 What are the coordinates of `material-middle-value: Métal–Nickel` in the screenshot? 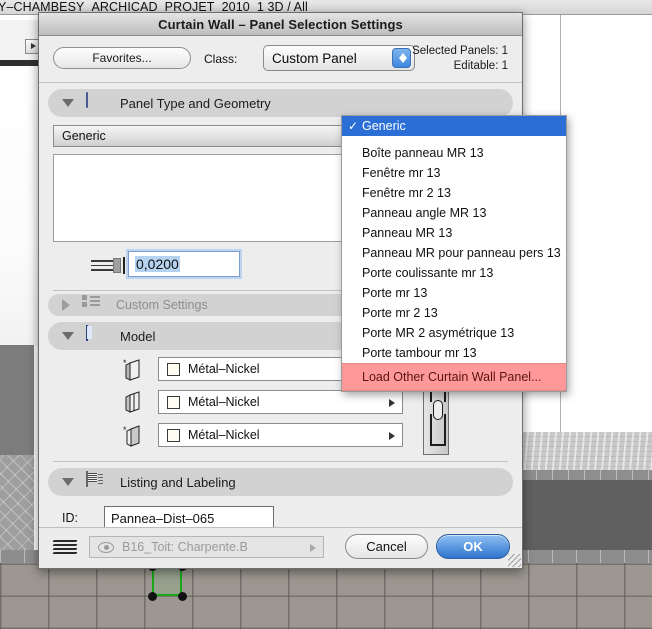 It's located at (224, 402).